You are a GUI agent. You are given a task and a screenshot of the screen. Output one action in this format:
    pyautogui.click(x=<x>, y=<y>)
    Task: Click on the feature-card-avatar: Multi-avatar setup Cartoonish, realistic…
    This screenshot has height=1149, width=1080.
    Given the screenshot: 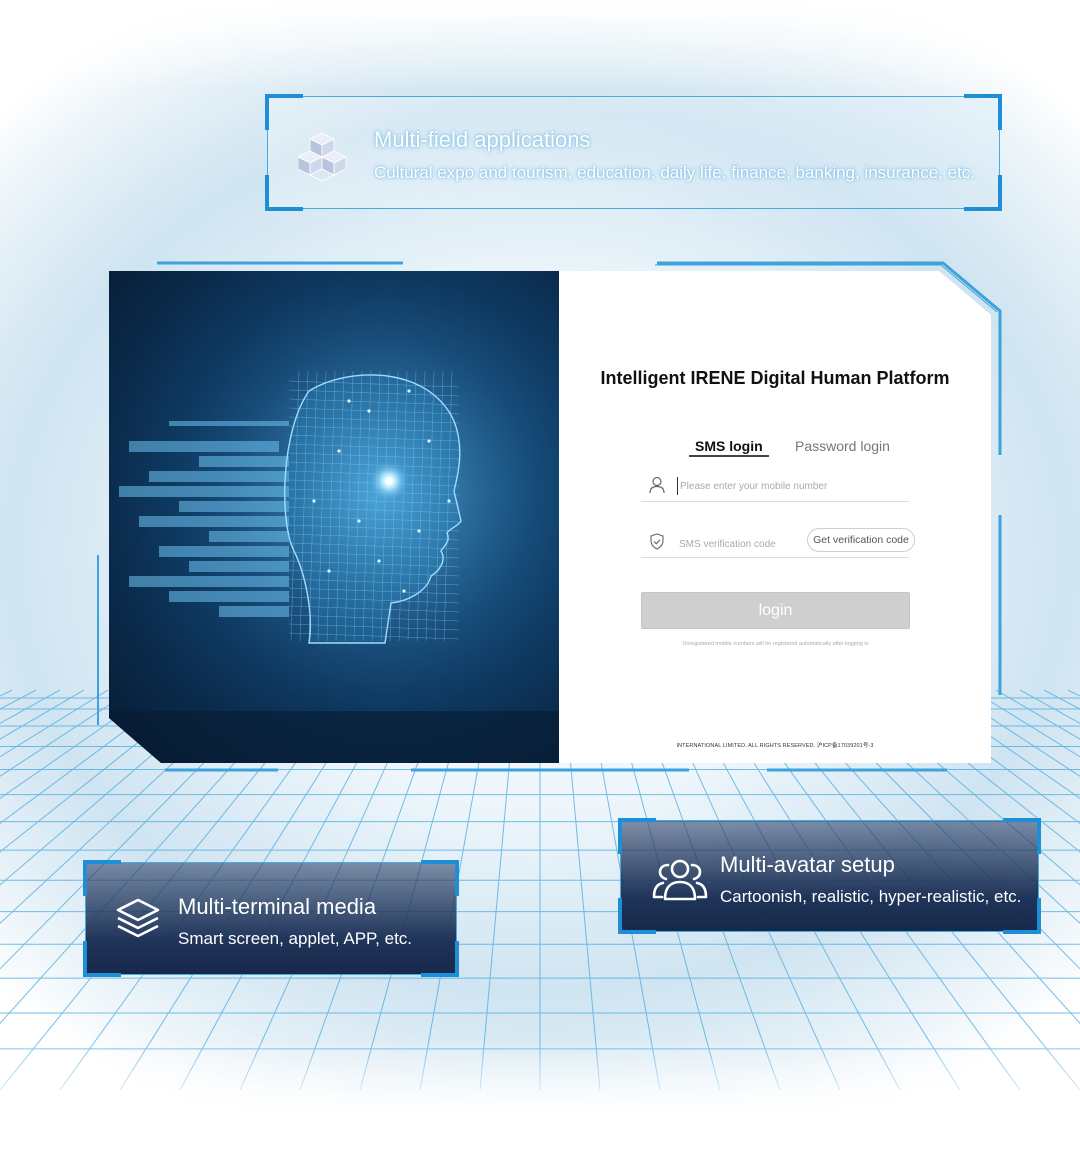 What is the action you would take?
    pyautogui.click(x=829, y=876)
    